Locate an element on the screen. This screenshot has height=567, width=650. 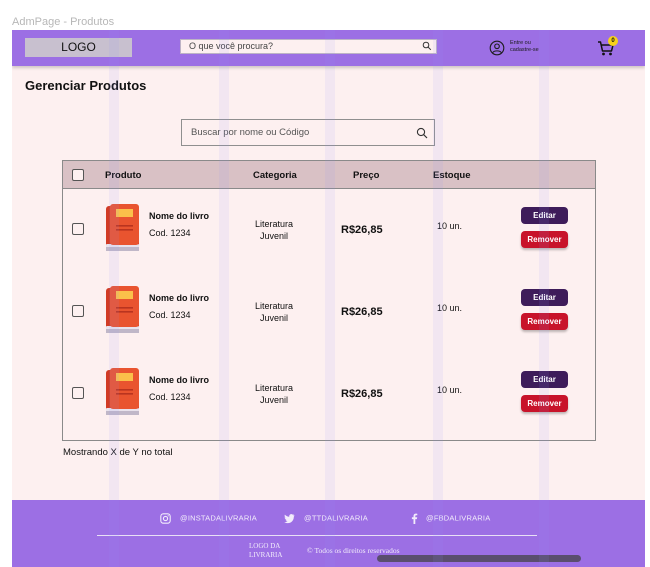
logo: LOGO is located at coordinates (78, 47).